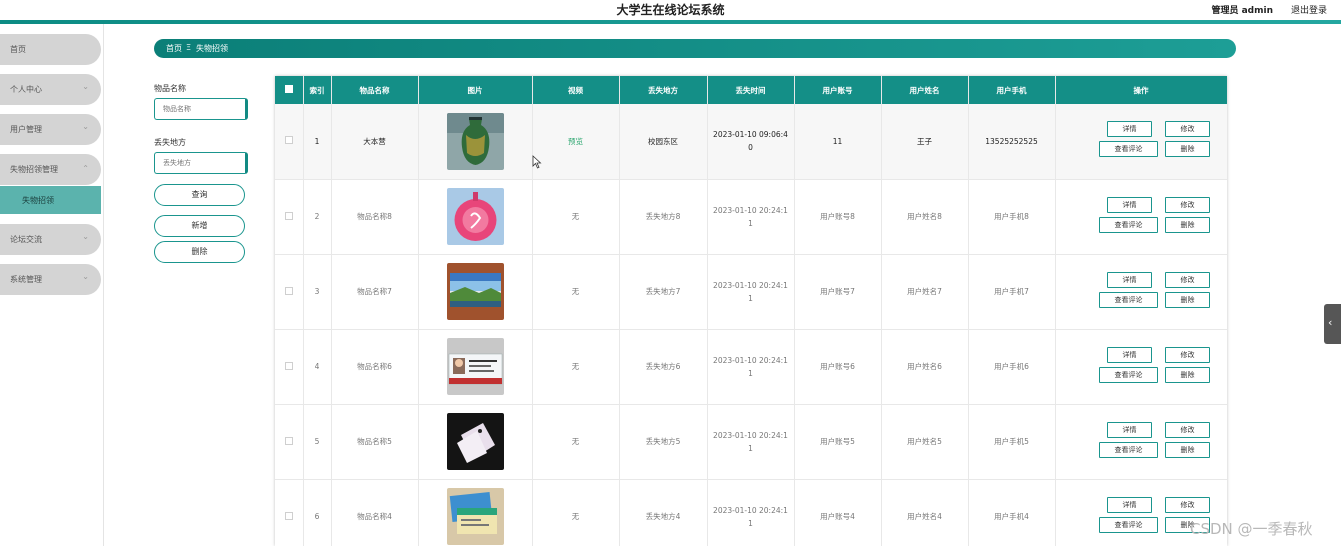 The width and height of the screenshot is (1341, 546). I want to click on phone-cell: 用户手机8, so click(1012, 217).